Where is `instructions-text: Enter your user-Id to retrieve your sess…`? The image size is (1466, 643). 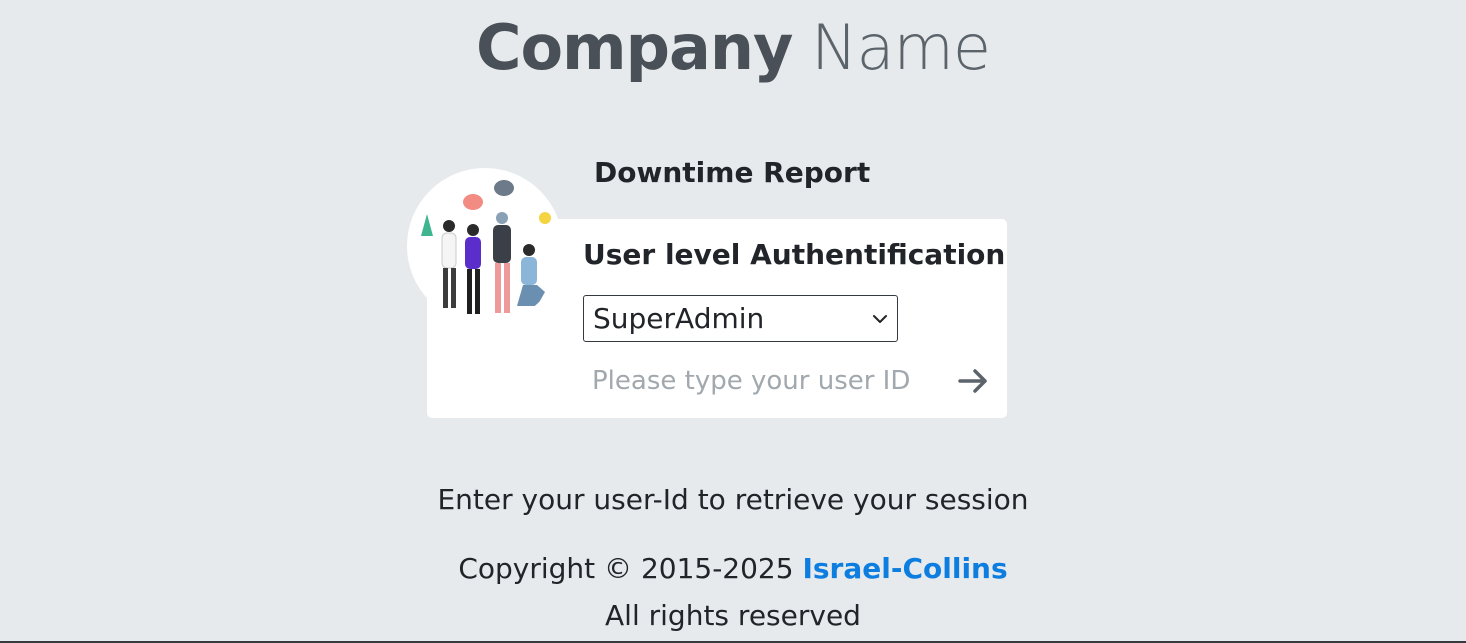 instructions-text: Enter your user-Id to retrieve your sess… is located at coordinates (733, 499).